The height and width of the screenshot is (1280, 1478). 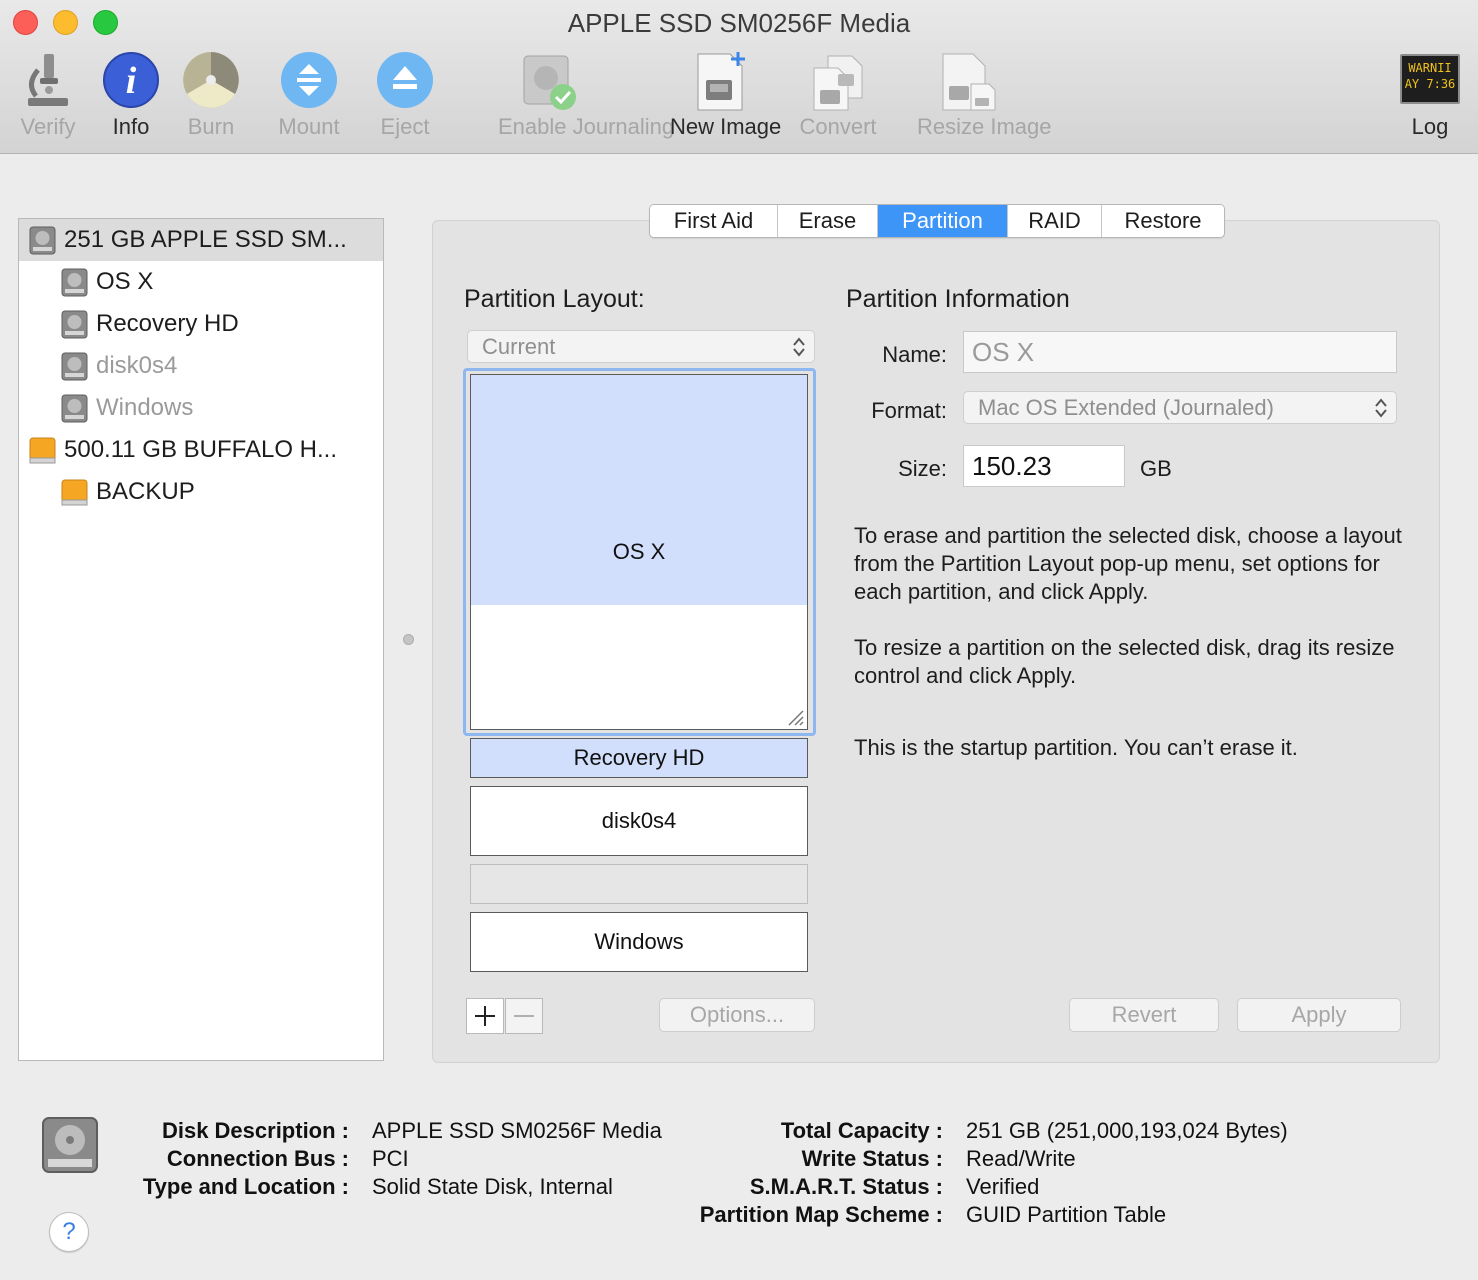 I want to click on sidebar-item-os-x: OS X, so click(x=201, y=282).